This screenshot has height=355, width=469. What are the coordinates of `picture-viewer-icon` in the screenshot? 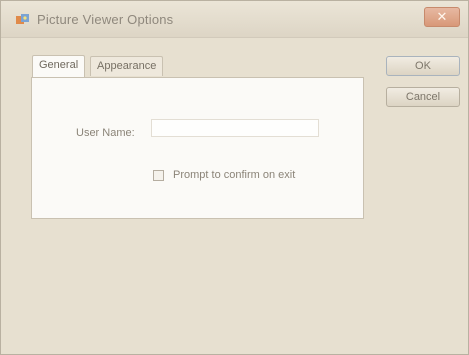 It's located at (23, 20).